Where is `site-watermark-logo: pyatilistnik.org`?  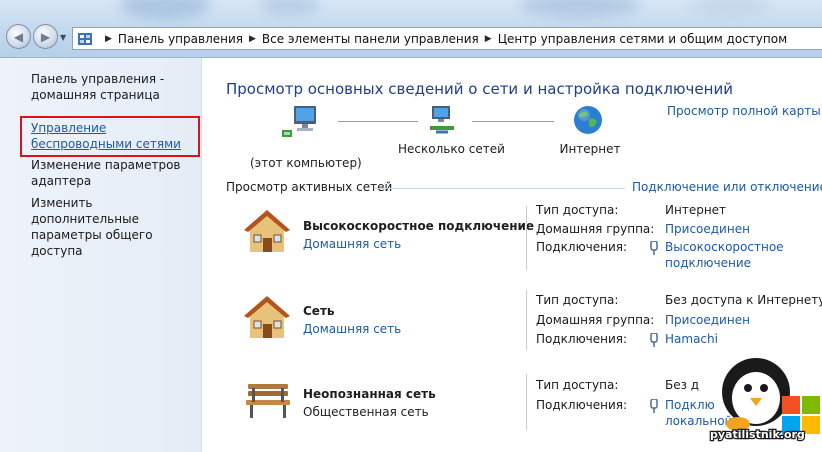
site-watermark-logo: pyatilistnik.org is located at coordinates (764, 400).